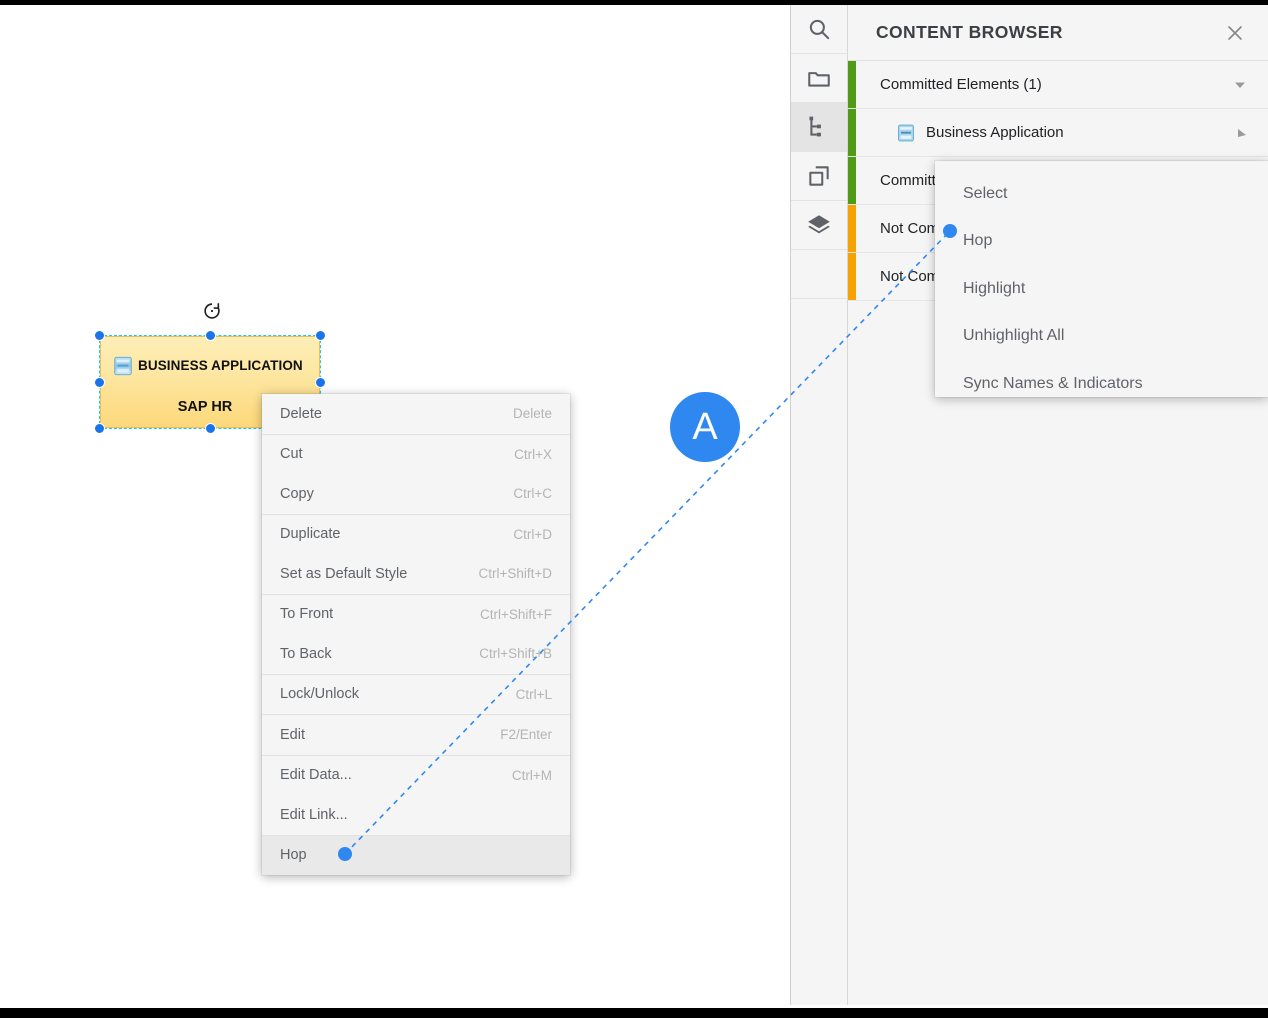 This screenshot has height=1018, width=1268. What do you see at coordinates (416, 776) in the screenshot?
I see `context-menu-item: Edit Data... Ctrl+M` at bounding box center [416, 776].